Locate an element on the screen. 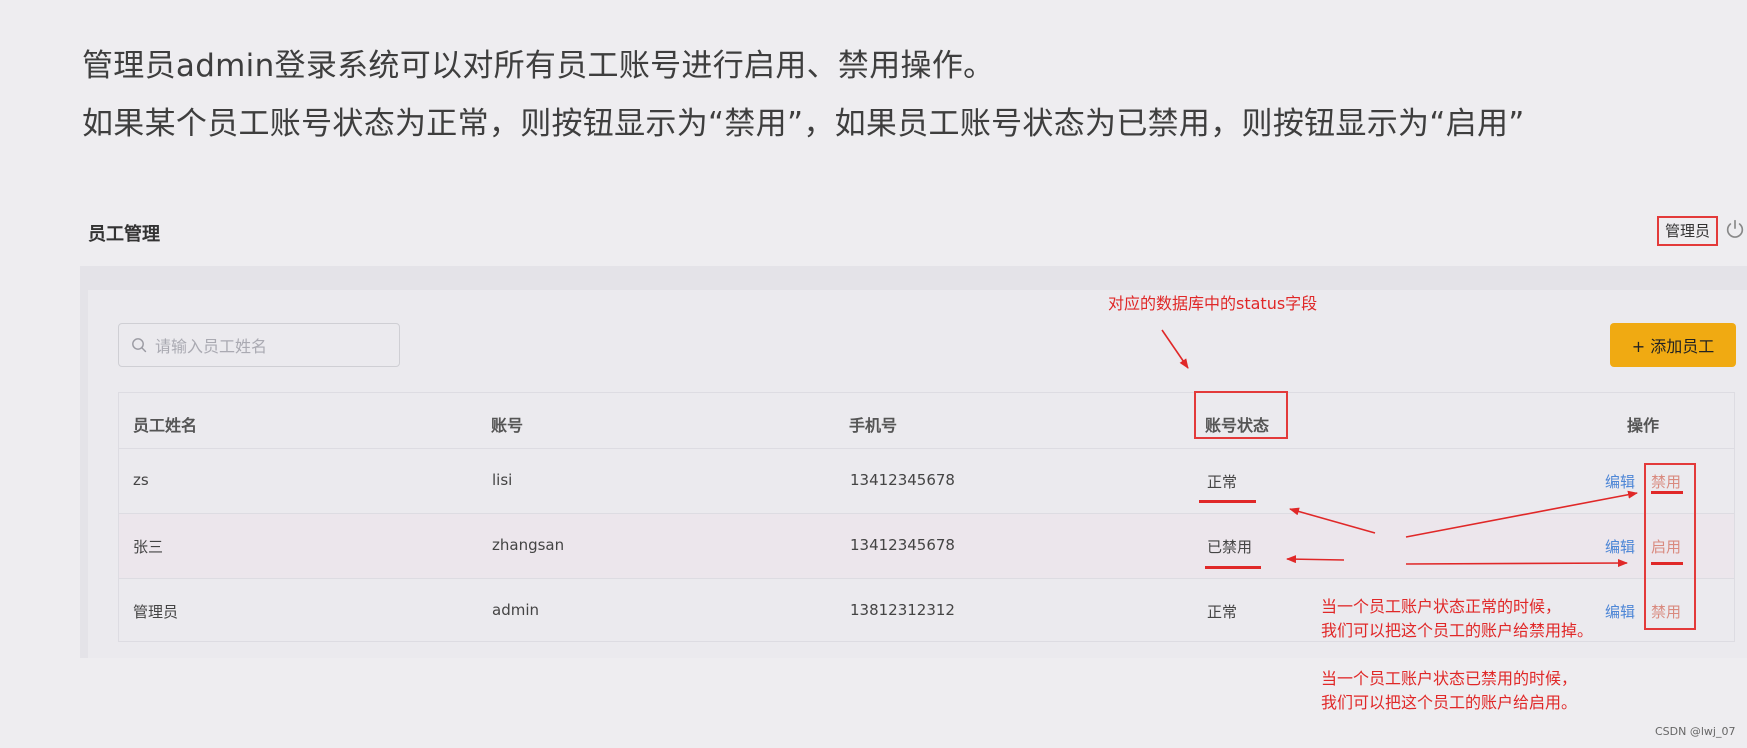 The image size is (1747, 748). normal-annotation-line-2: 我们可以把这个员工的账户给禁用掉。 is located at coordinates (1457, 630).